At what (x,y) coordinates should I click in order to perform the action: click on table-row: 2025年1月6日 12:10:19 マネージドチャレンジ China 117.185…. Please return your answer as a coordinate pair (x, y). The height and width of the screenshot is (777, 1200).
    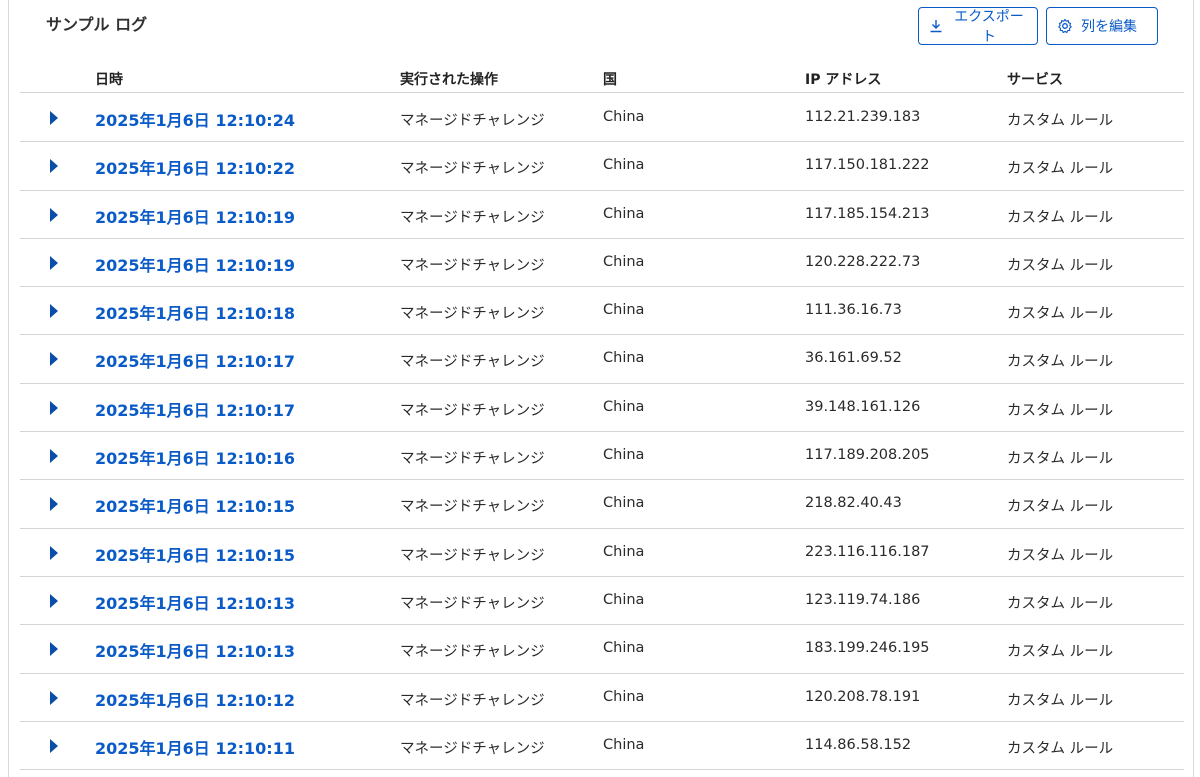
    Looking at the image, I should click on (602, 215).